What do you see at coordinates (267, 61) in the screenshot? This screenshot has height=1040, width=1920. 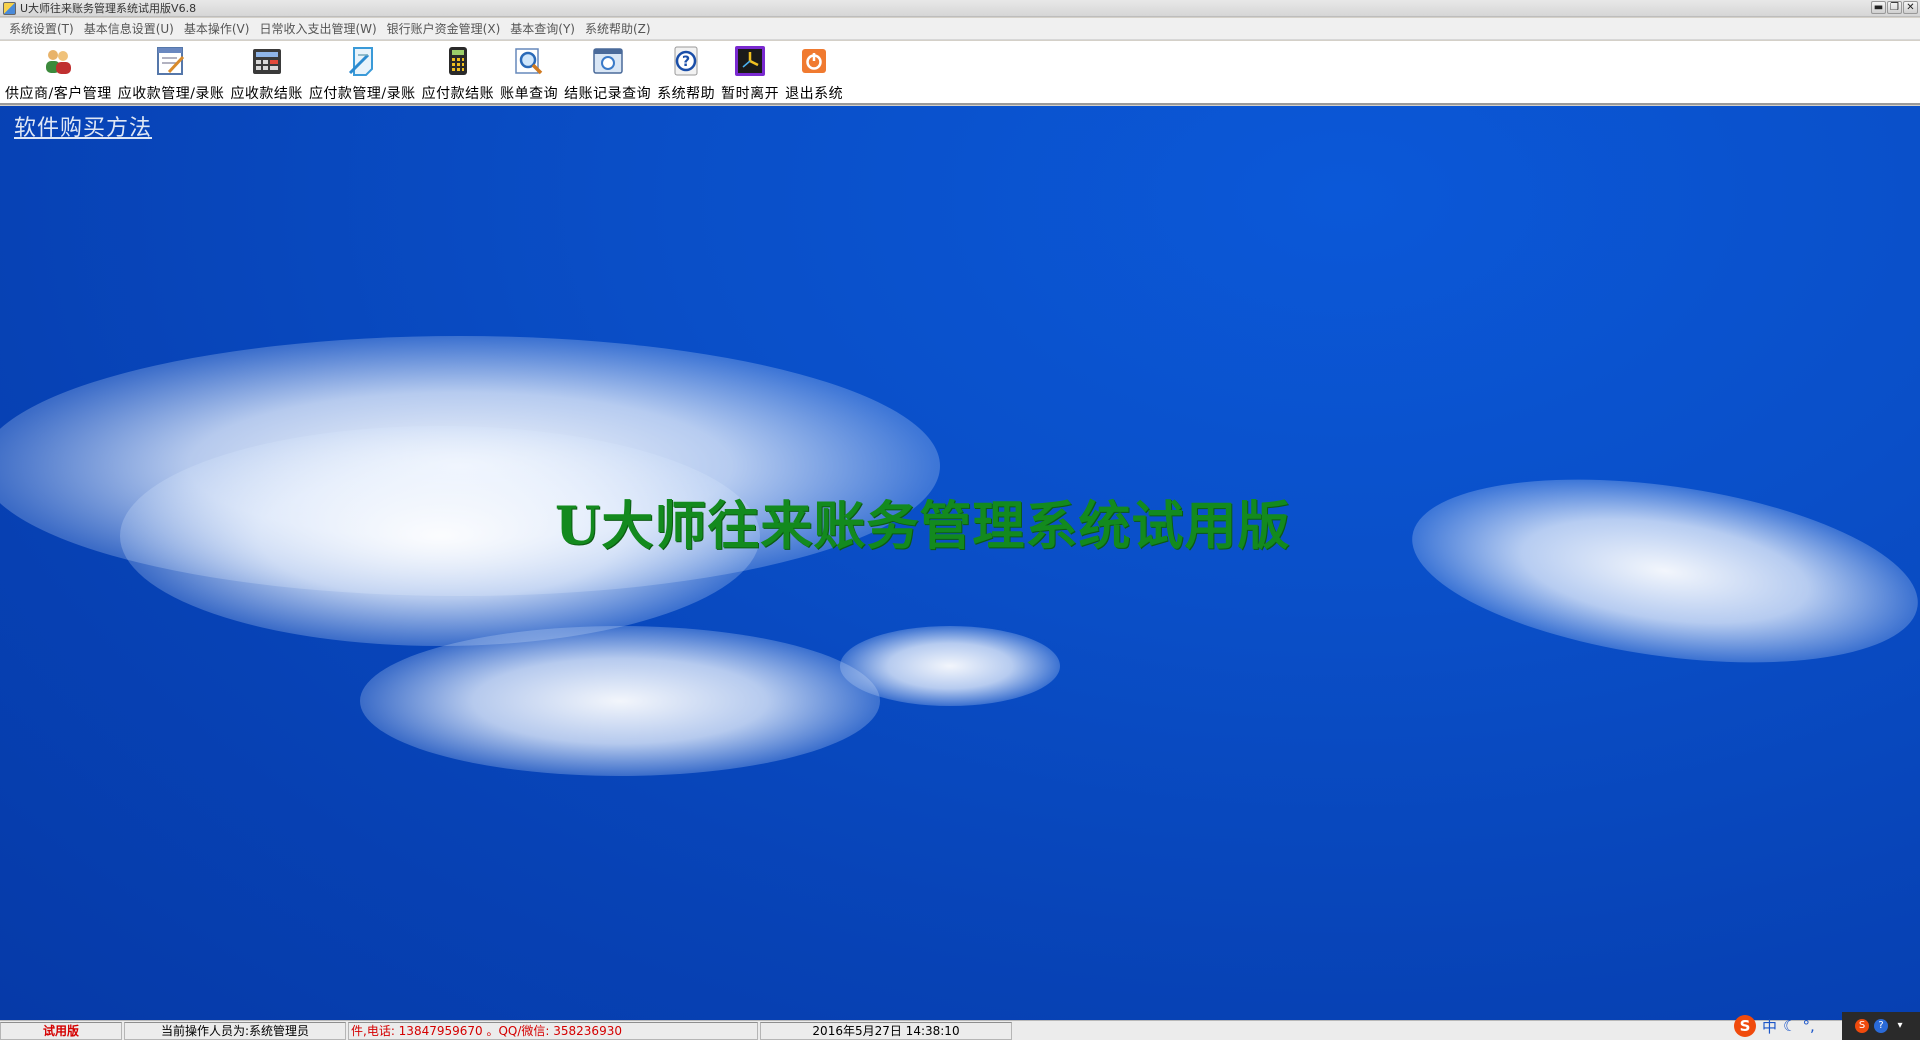 I see `calculator-icon` at bounding box center [267, 61].